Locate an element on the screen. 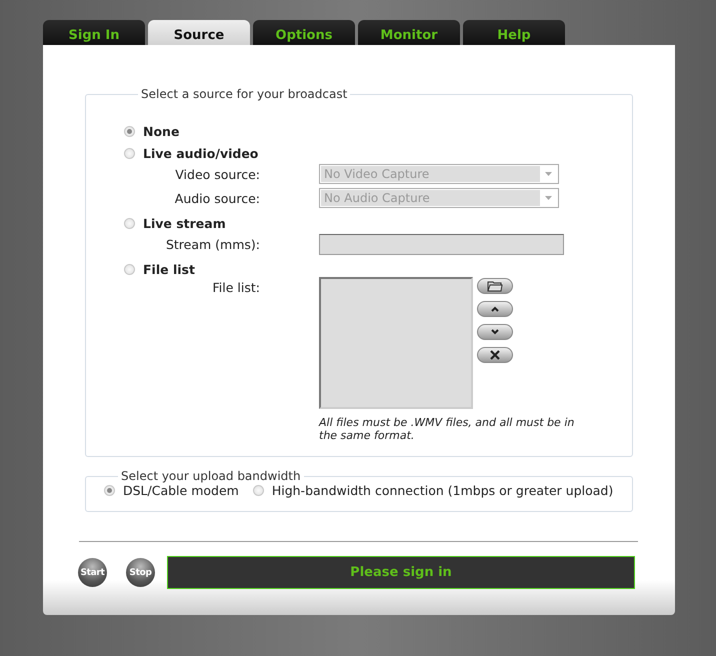 The image size is (716, 656). tab: Help is located at coordinates (514, 32).